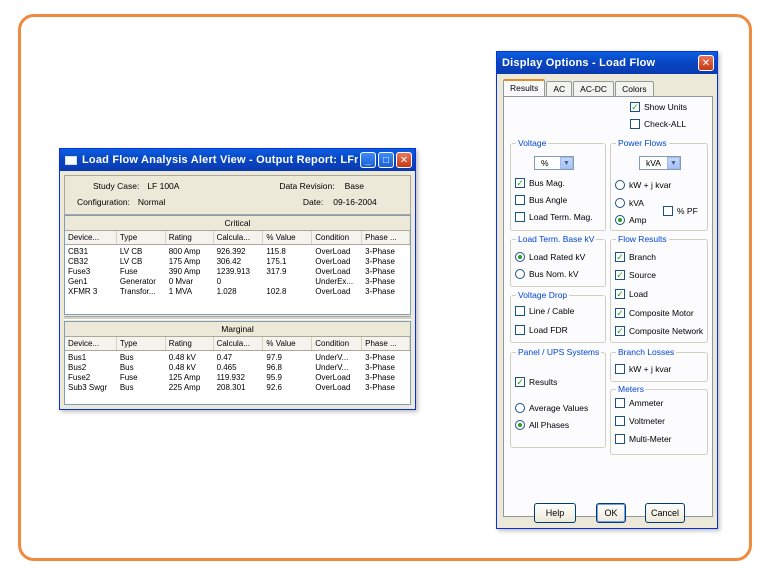  I want to click on table-row: Bus2 Bus 0.48 kV 0.465 96.8 UnderV... 3-Phase, so click(237, 368).